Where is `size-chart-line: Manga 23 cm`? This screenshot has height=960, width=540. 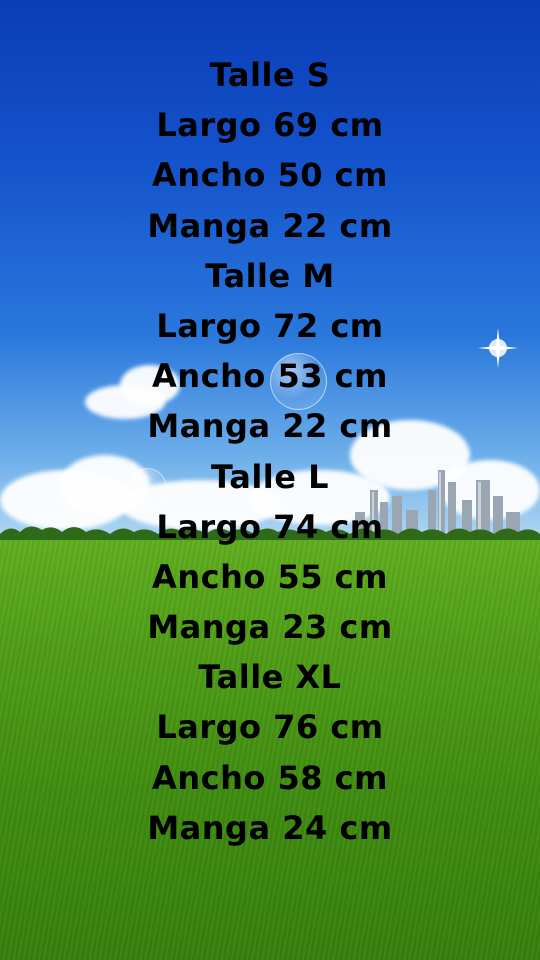 size-chart-line: Manga 23 cm is located at coordinates (270, 627).